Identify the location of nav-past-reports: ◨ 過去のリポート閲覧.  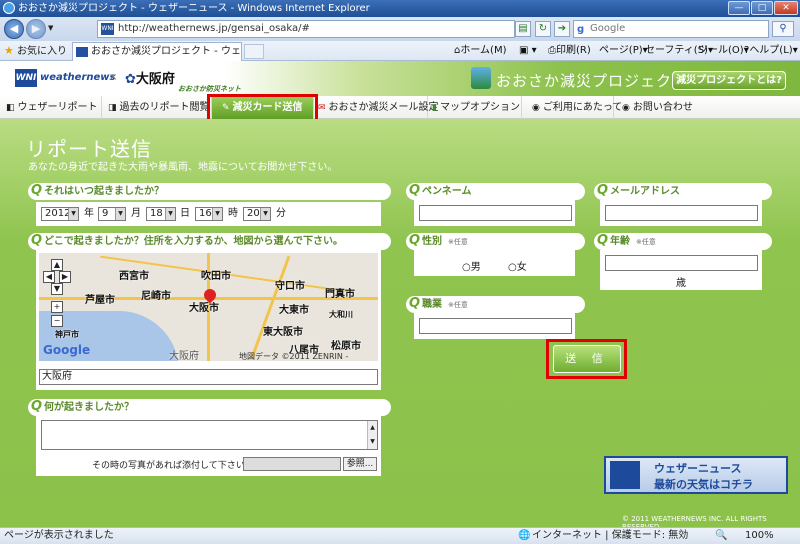
(157, 107).